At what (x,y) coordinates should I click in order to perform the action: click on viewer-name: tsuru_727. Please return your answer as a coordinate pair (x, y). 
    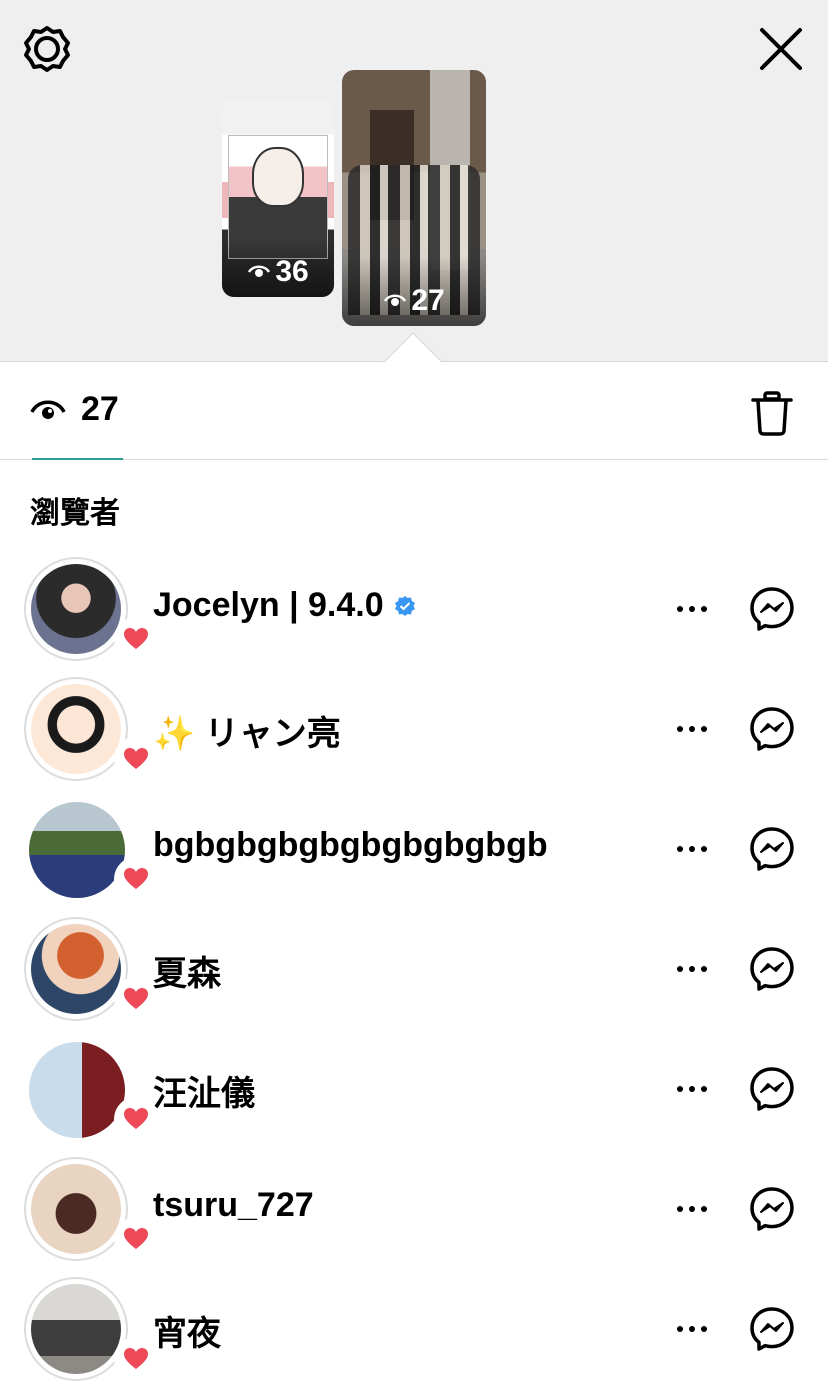
    Looking at the image, I should click on (233, 1205).